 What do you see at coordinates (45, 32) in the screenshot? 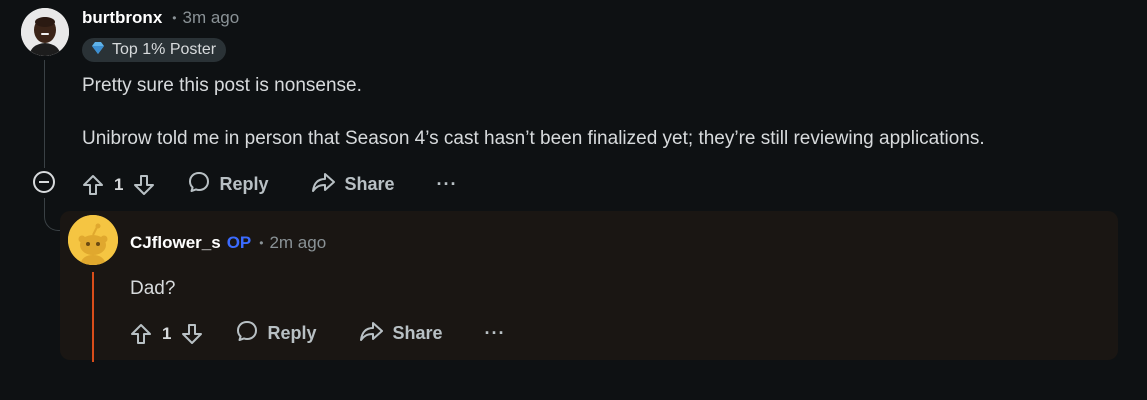
I see `avatar-burtbronx` at bounding box center [45, 32].